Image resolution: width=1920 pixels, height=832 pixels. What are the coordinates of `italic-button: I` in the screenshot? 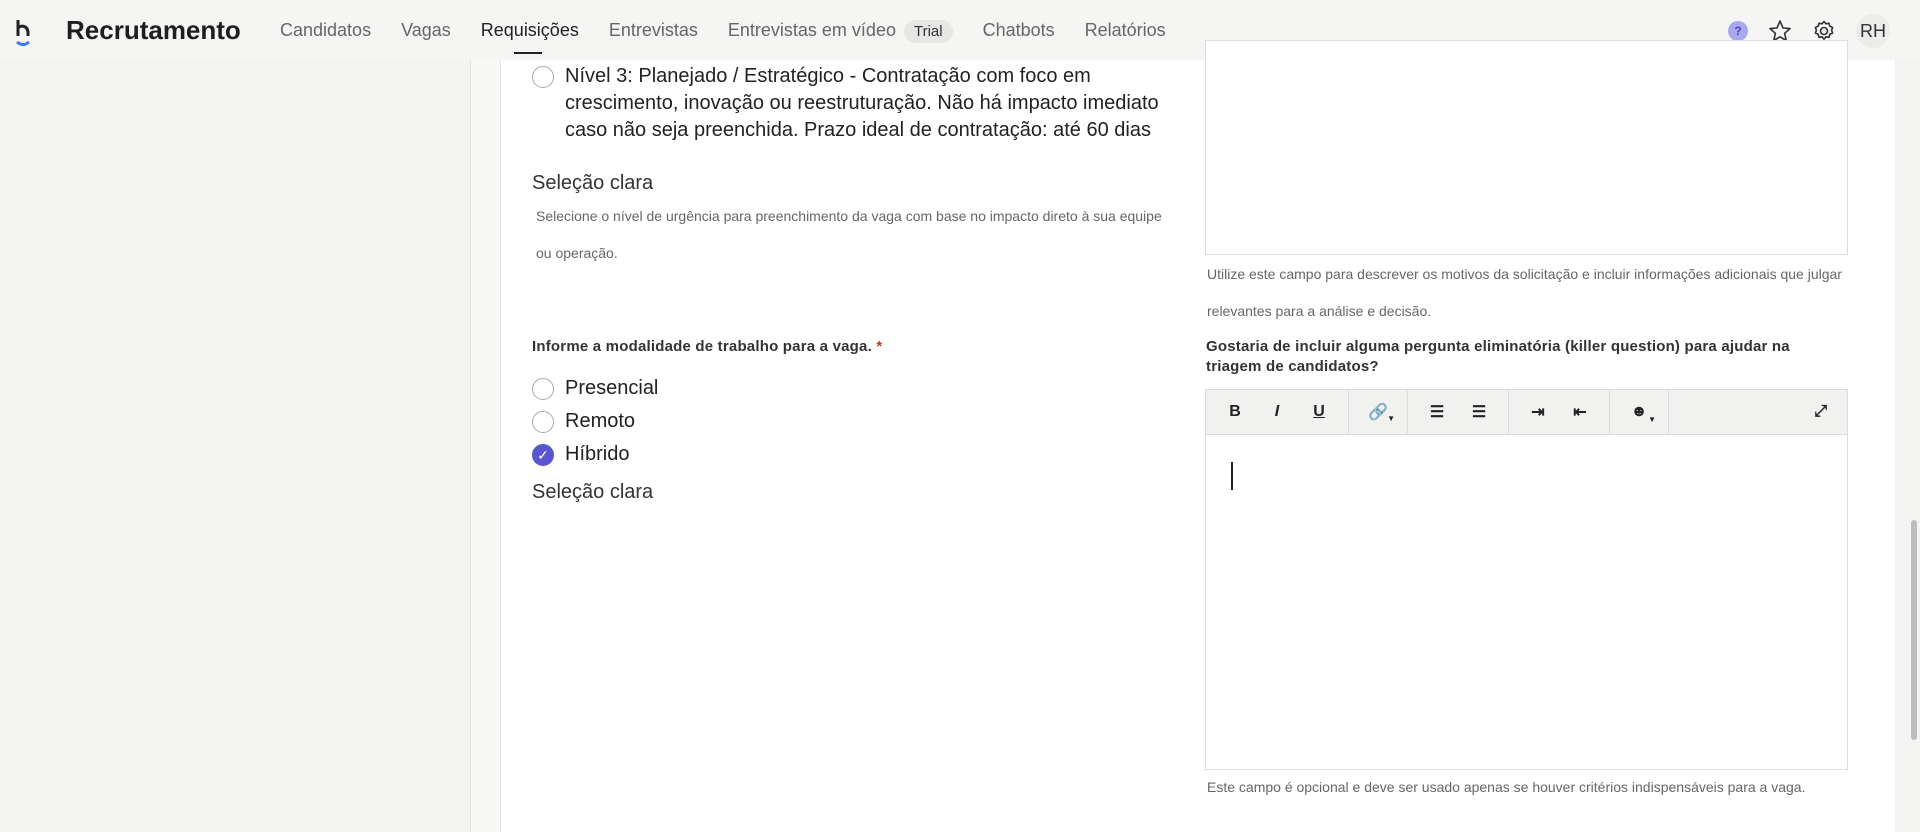 It's located at (1277, 412).